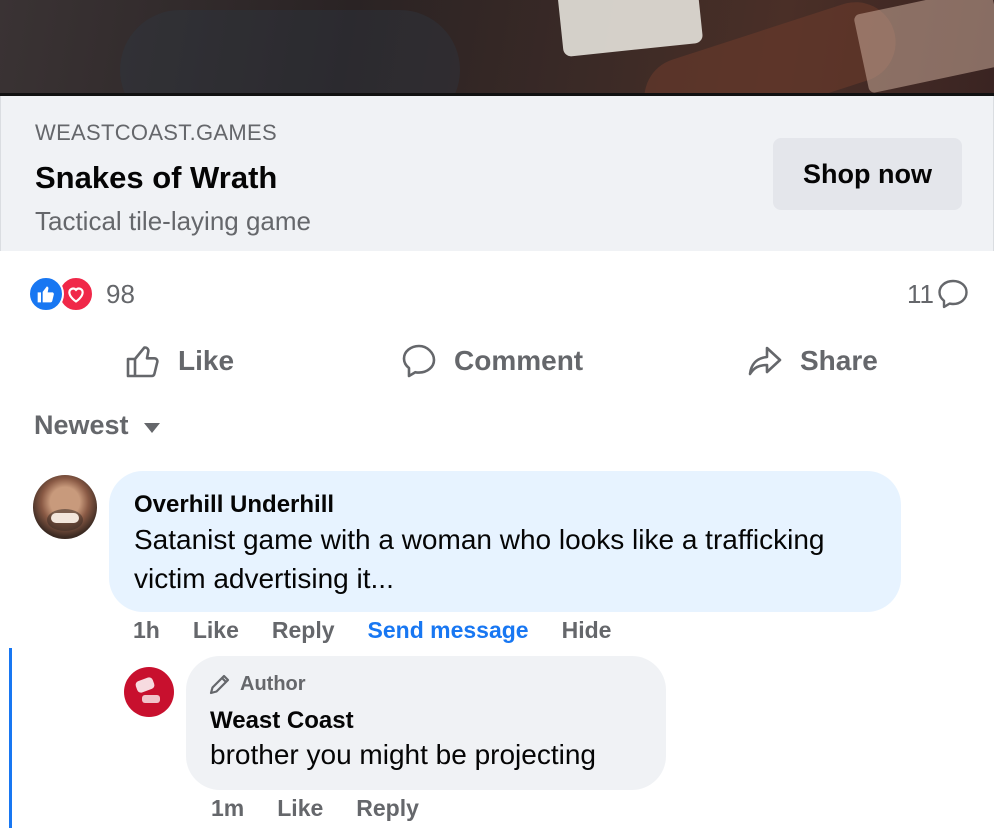 Image resolution: width=994 pixels, height=828 pixels. What do you see at coordinates (519, 360) in the screenshot?
I see `comment-button-label: Comment` at bounding box center [519, 360].